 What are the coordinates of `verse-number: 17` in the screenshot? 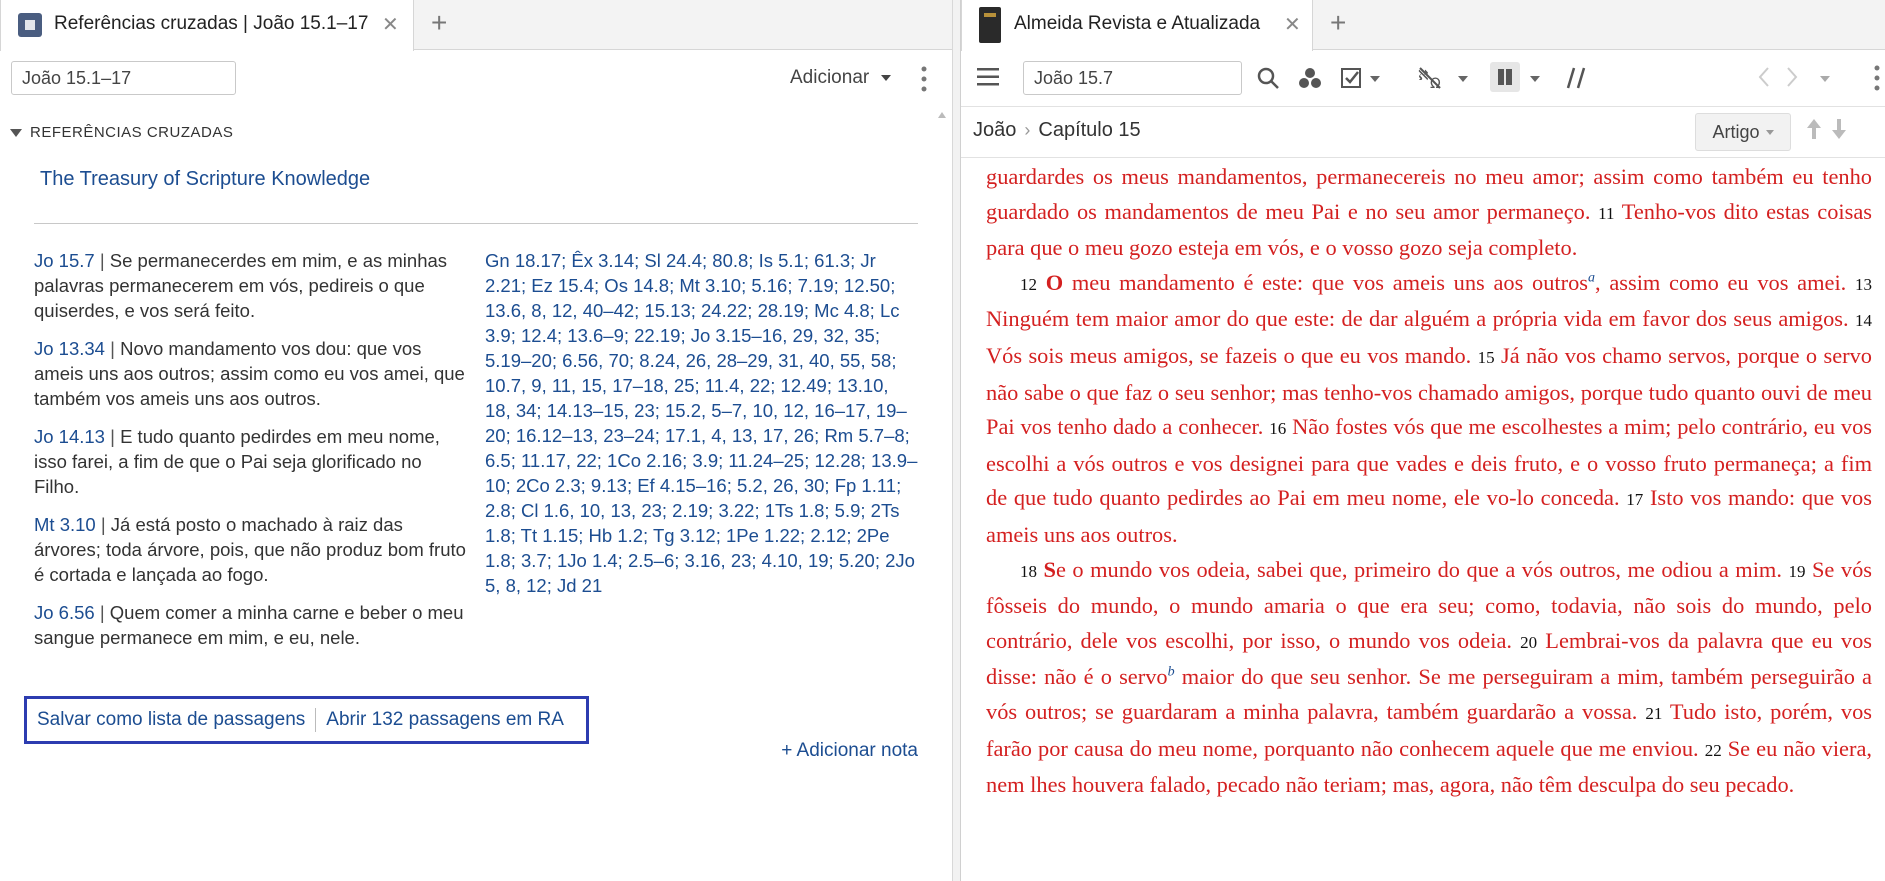 It's located at (1634, 499).